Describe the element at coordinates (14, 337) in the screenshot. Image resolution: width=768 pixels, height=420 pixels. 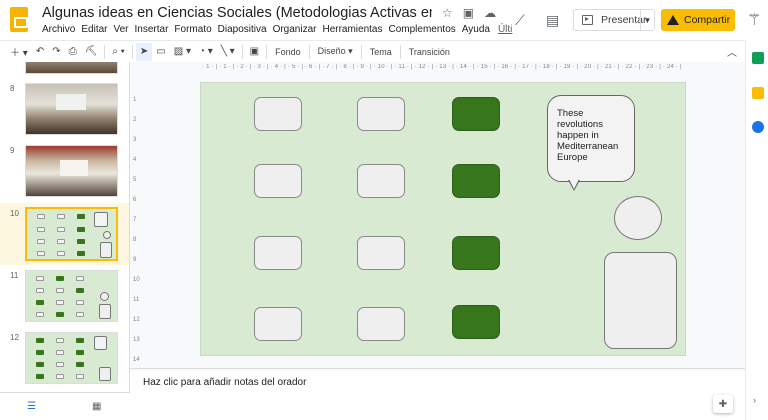
I see `slide-number: 12` at that location.